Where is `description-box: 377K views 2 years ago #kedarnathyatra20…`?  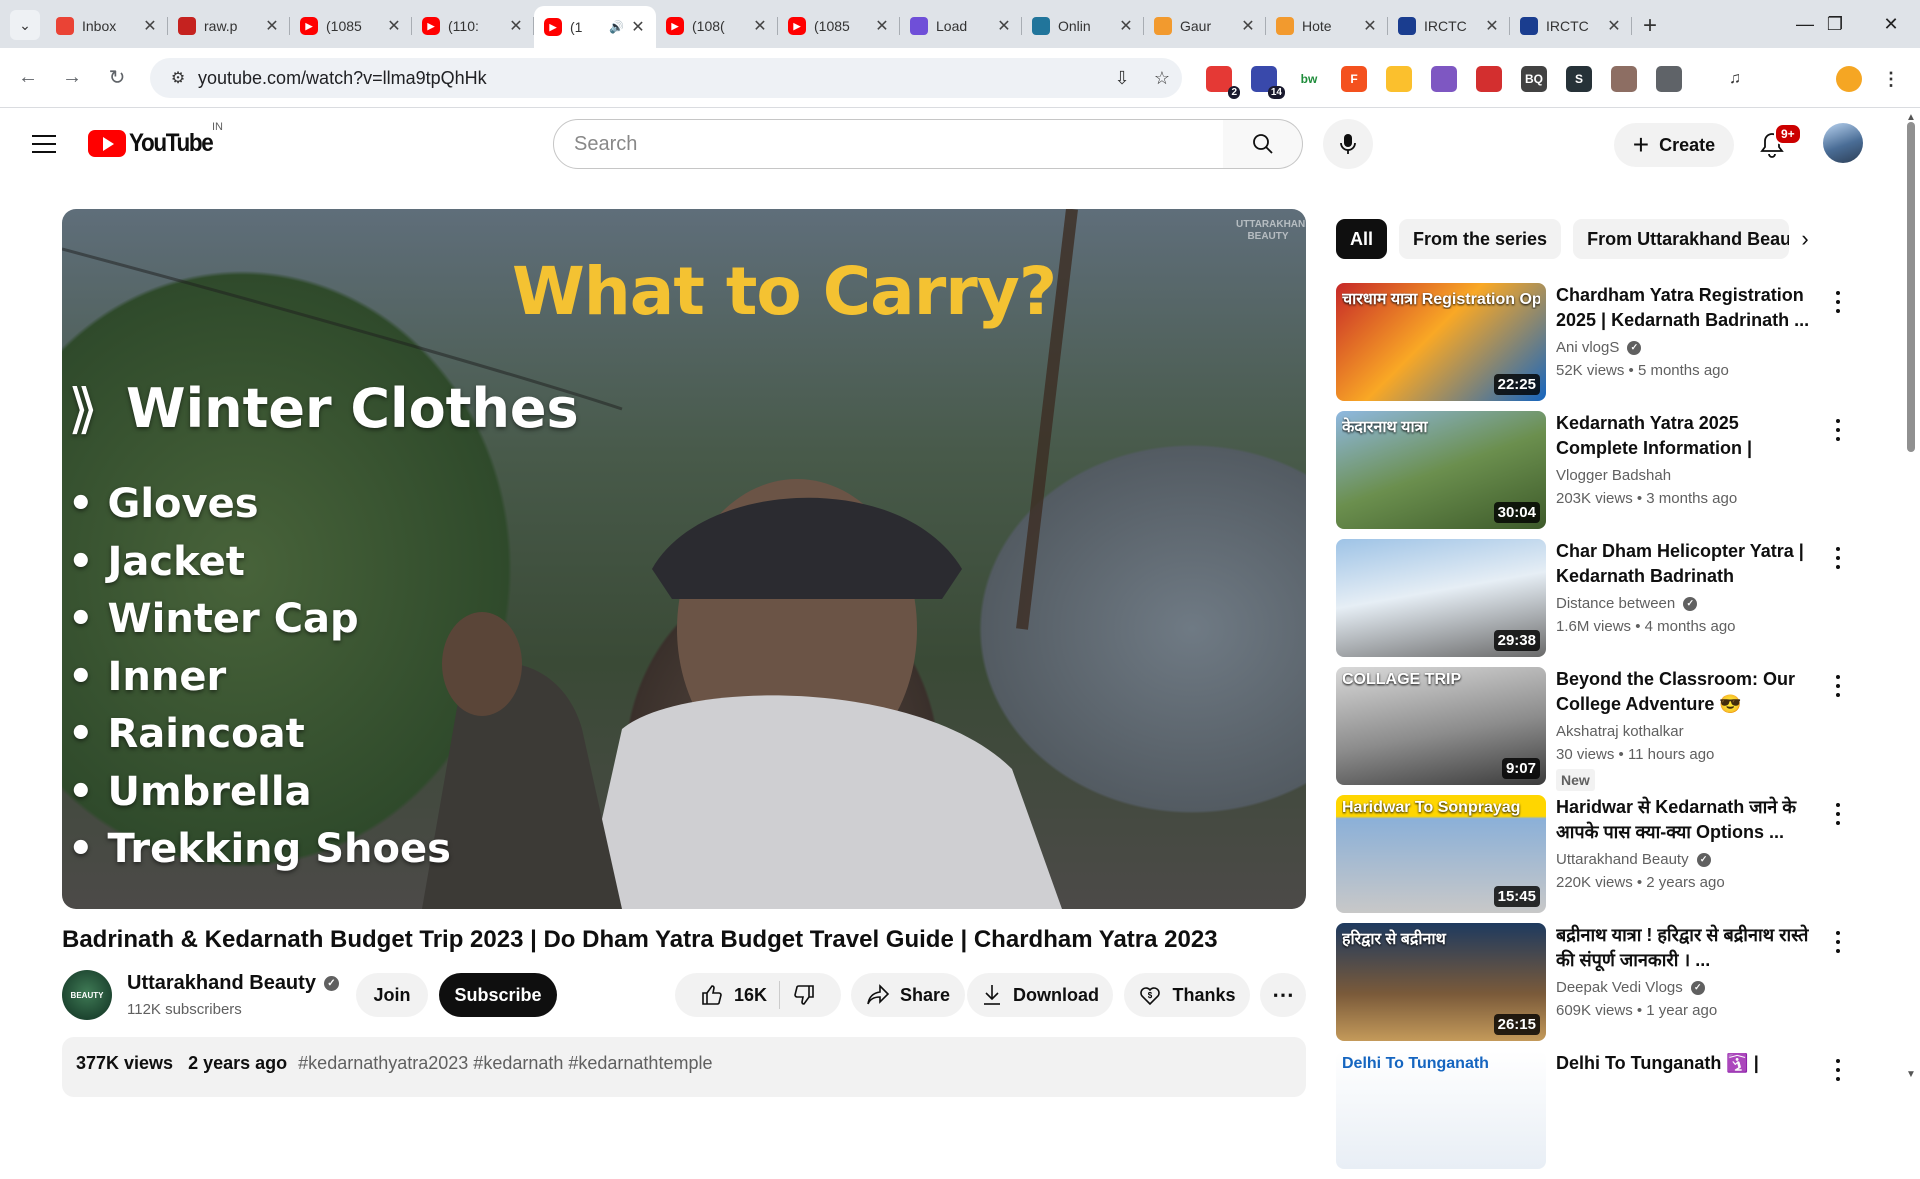 description-box: 377K views 2 years ago #kedarnathyatra20… is located at coordinates (684, 1067).